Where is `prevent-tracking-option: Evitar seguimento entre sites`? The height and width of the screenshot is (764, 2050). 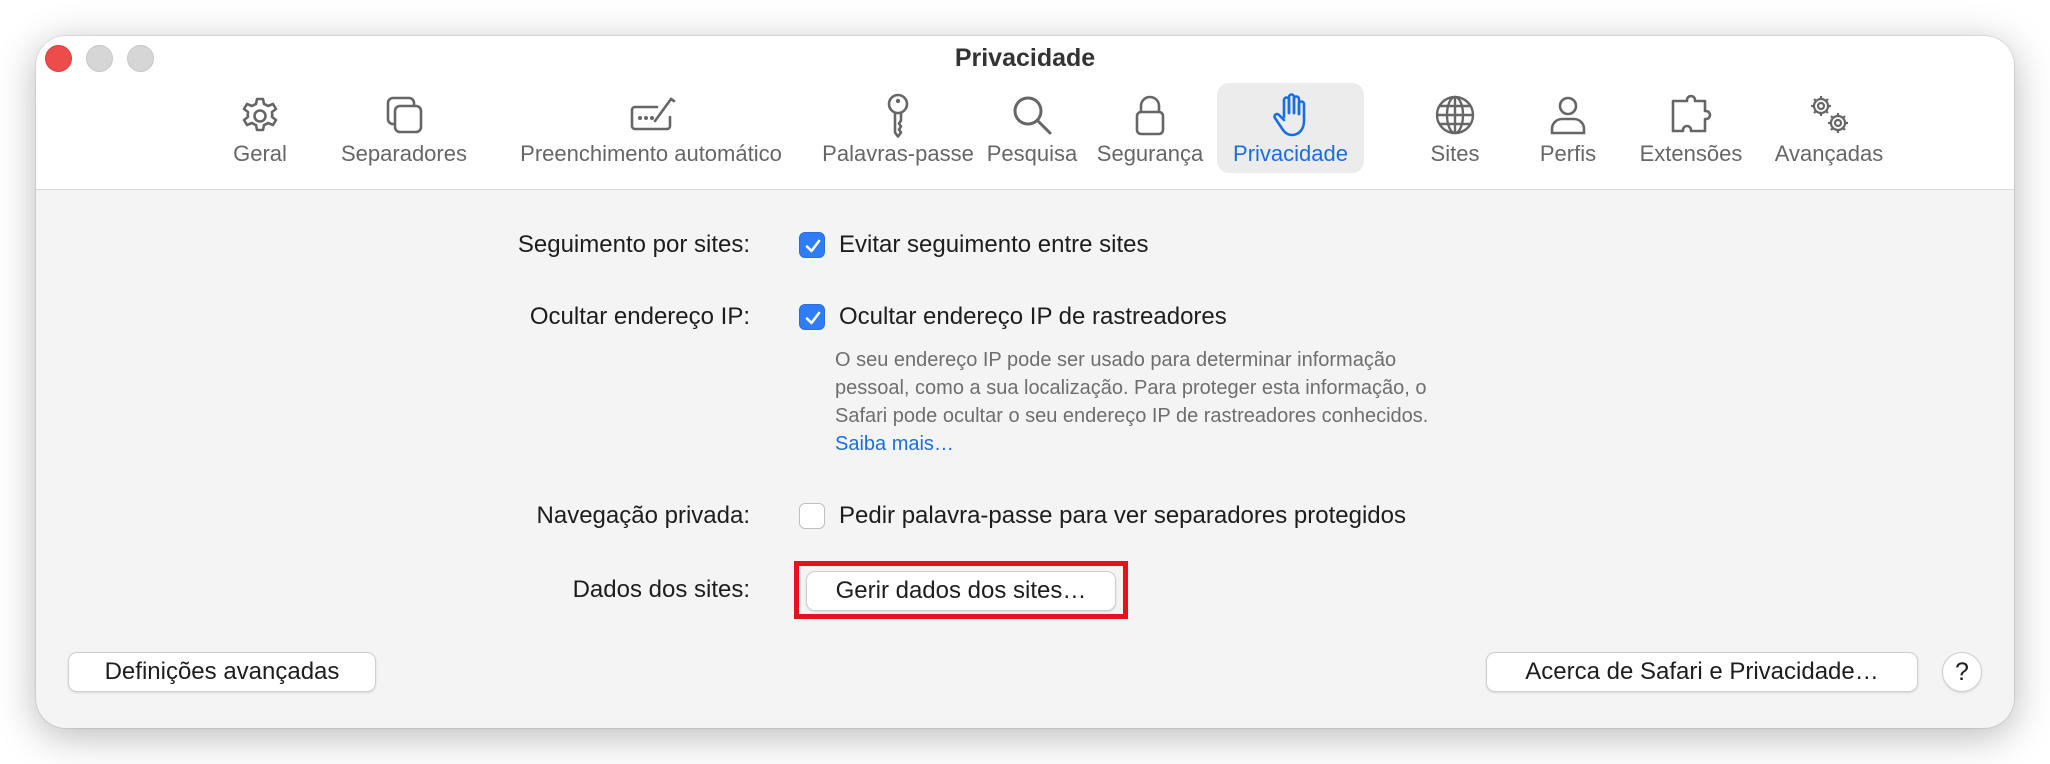 prevent-tracking-option: Evitar seguimento entre sites is located at coordinates (993, 245).